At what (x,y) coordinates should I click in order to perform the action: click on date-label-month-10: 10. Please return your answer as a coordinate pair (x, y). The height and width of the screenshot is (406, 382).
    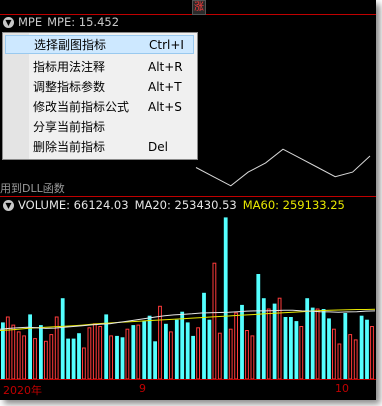
    Looking at the image, I should click on (342, 388).